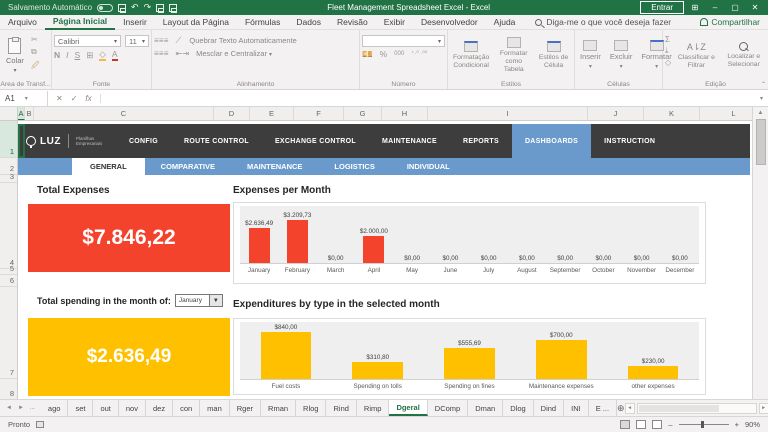  Describe the element at coordinates (405, 113) in the screenshot. I see `column-header: H` at that location.